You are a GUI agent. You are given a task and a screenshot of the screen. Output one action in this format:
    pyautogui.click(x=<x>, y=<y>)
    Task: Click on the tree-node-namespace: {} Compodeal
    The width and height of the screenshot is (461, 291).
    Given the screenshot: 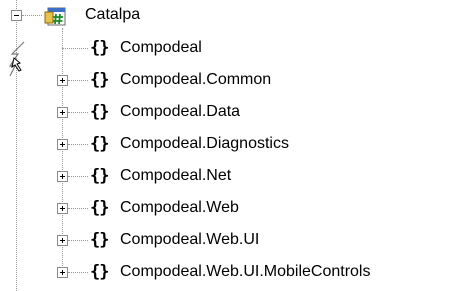 What is the action you would take?
    pyautogui.click(x=258, y=48)
    